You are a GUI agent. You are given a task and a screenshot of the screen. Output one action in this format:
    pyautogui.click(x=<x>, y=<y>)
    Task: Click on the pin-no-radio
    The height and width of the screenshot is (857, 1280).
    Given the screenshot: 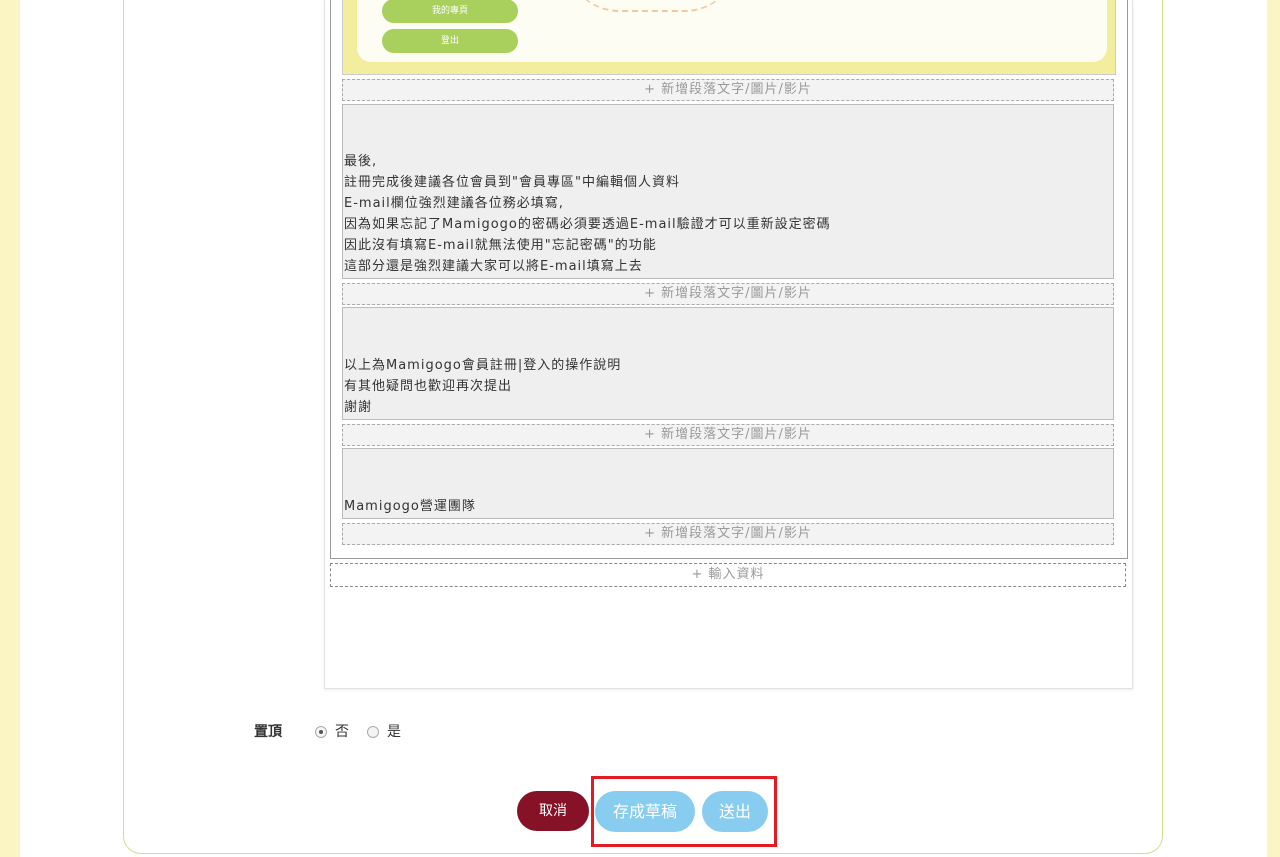 What is the action you would take?
    pyautogui.click(x=321, y=732)
    